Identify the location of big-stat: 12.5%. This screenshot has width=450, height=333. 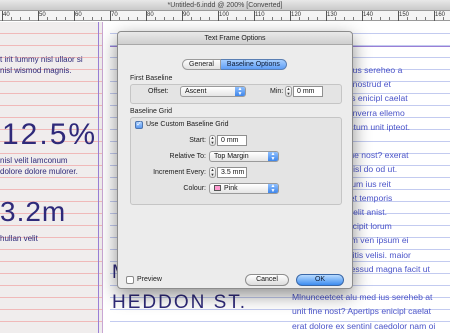
(50, 134).